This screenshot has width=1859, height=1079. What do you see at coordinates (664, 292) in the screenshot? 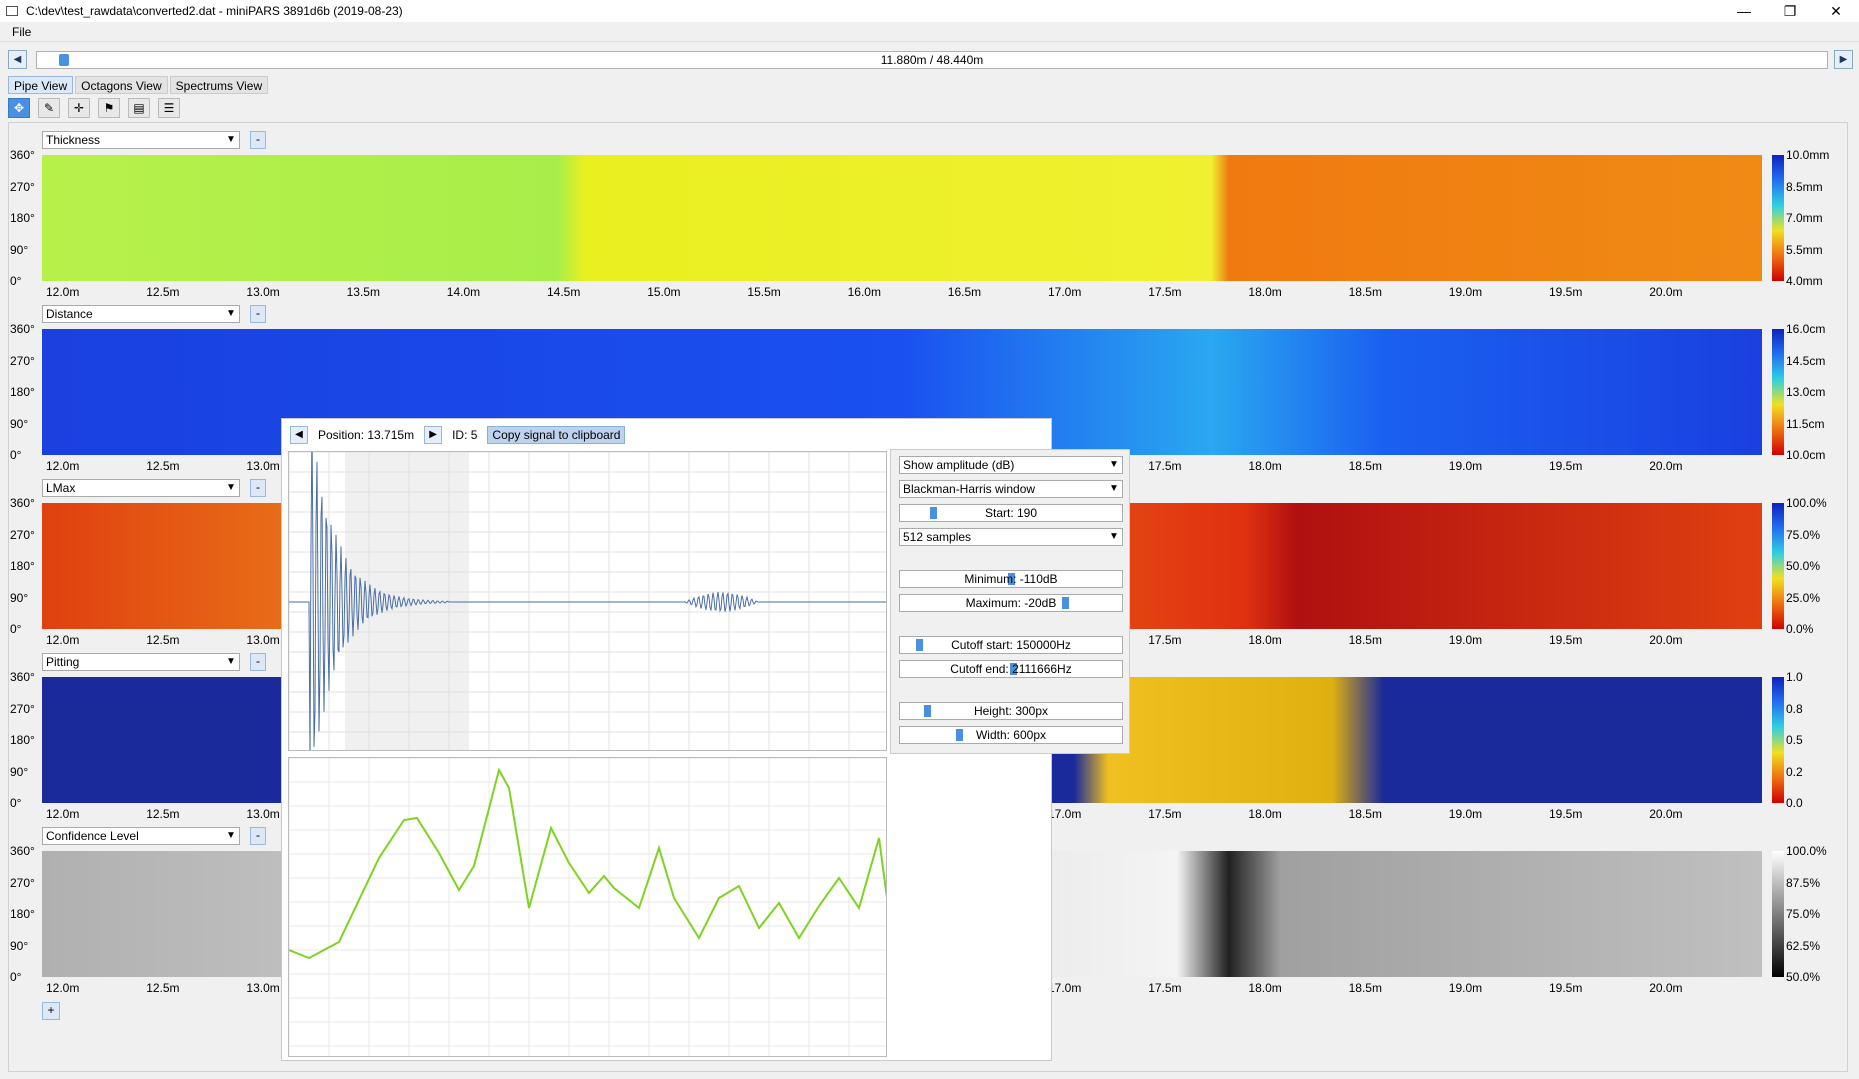
I see `x-tick-label: 15.0m` at bounding box center [664, 292].